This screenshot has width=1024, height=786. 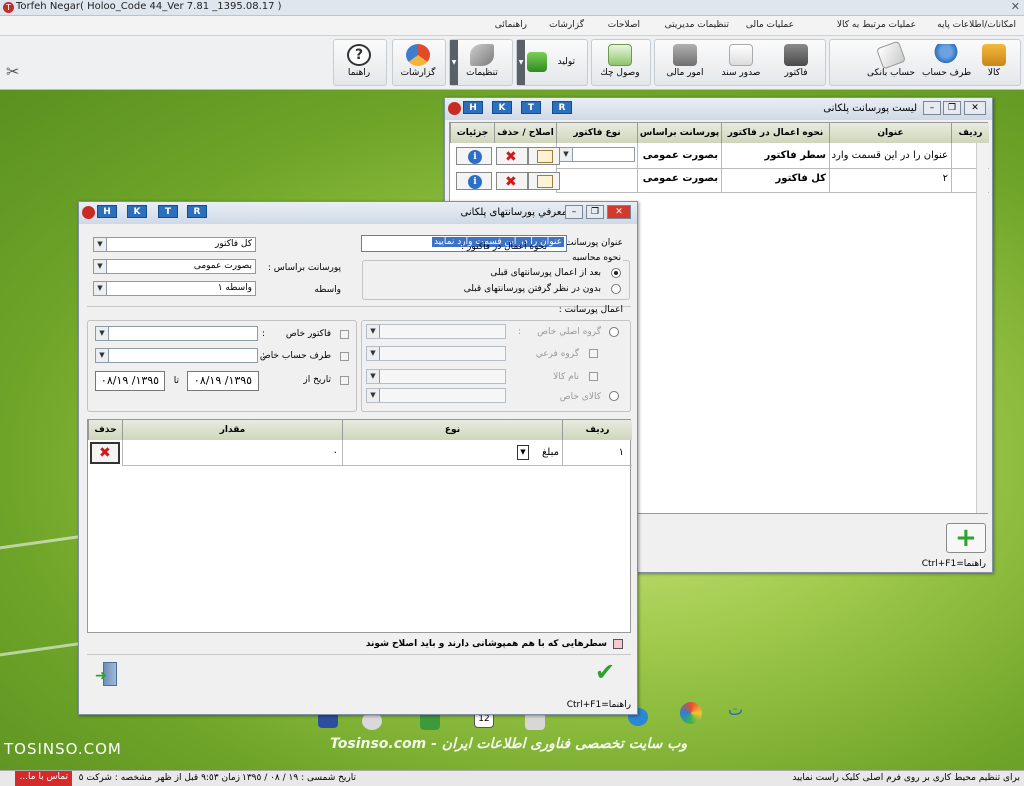 I want to click on list-restore-icon: ❐, so click(x=952, y=108).